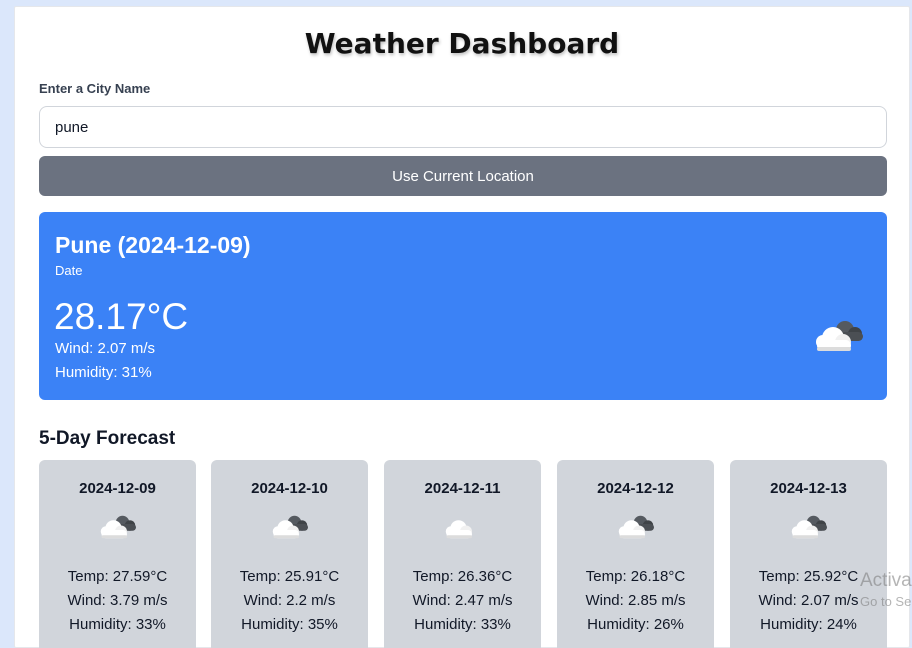  What do you see at coordinates (121, 316) in the screenshot?
I see `current-temperature: 28.17°C` at bounding box center [121, 316].